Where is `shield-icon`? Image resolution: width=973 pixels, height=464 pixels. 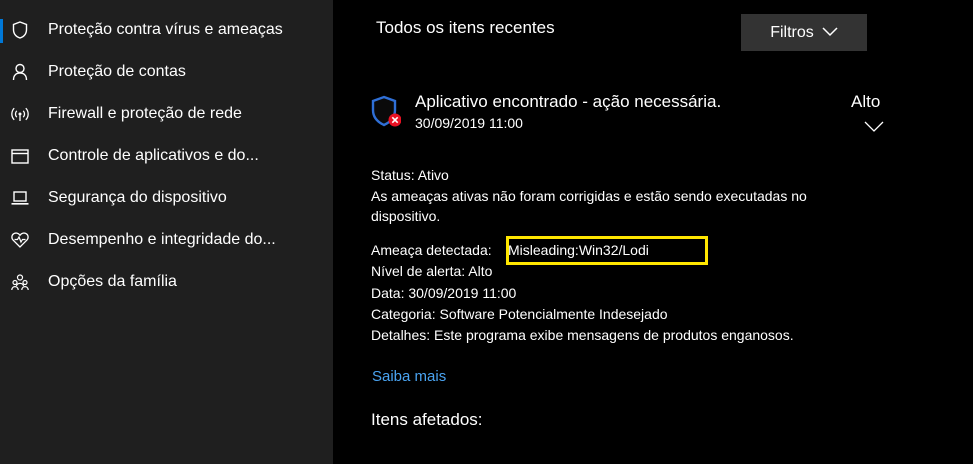
shield-icon is located at coordinates (20, 30).